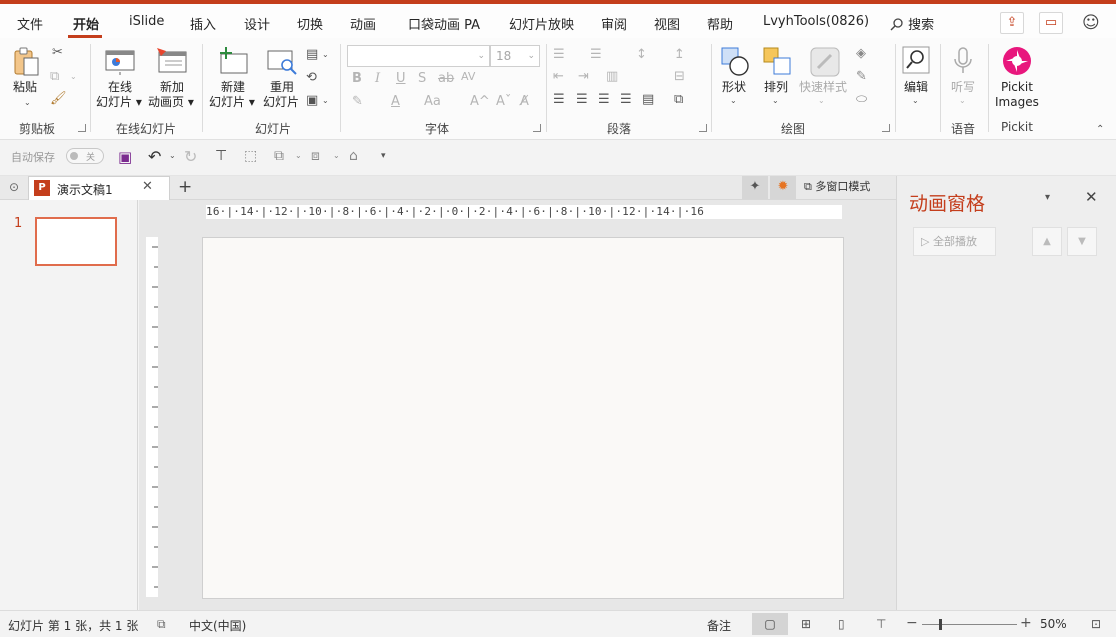 This screenshot has height=637, width=1116. I want to click on search-box: 搜索, so click(912, 23).